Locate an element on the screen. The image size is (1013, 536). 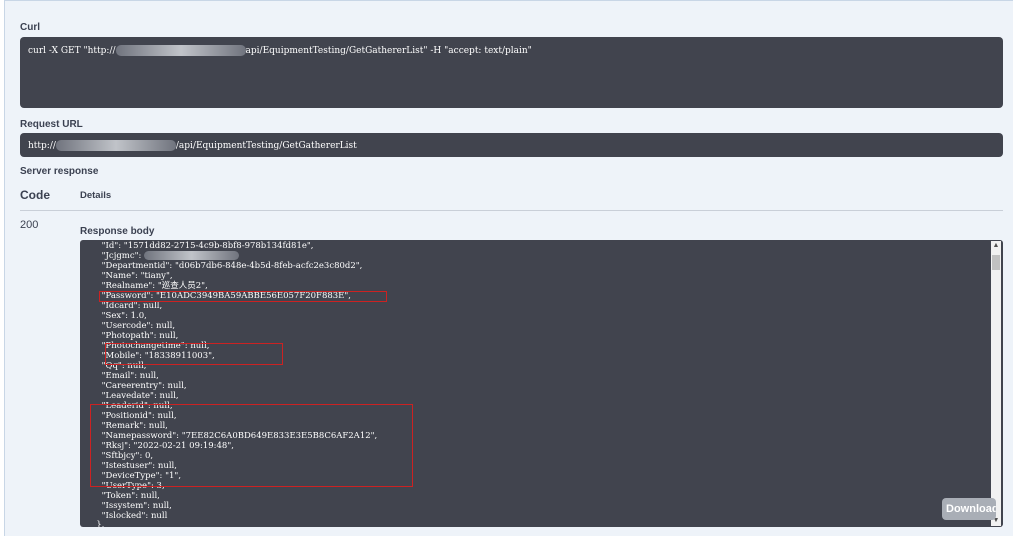
json-line: "Name": "tiany", is located at coordinates (126, 276).